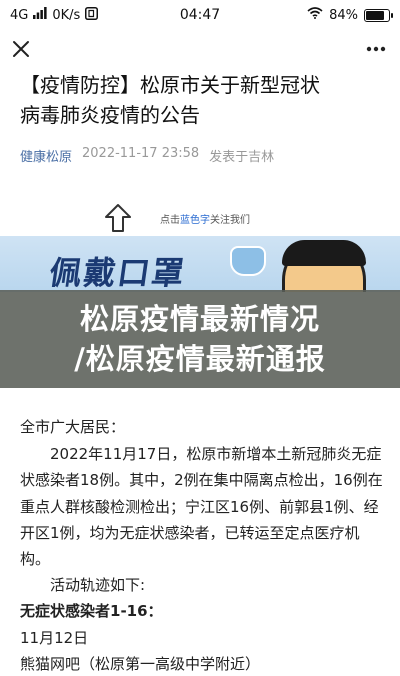  I want to click on mask-icon, so click(248, 261).